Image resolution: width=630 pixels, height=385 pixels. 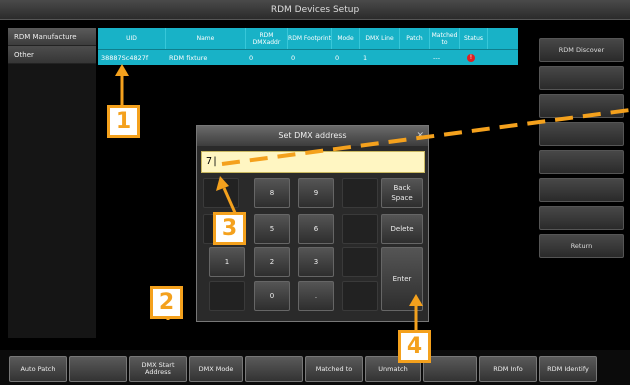 I want to click on cell-patch, so click(x=415, y=57).